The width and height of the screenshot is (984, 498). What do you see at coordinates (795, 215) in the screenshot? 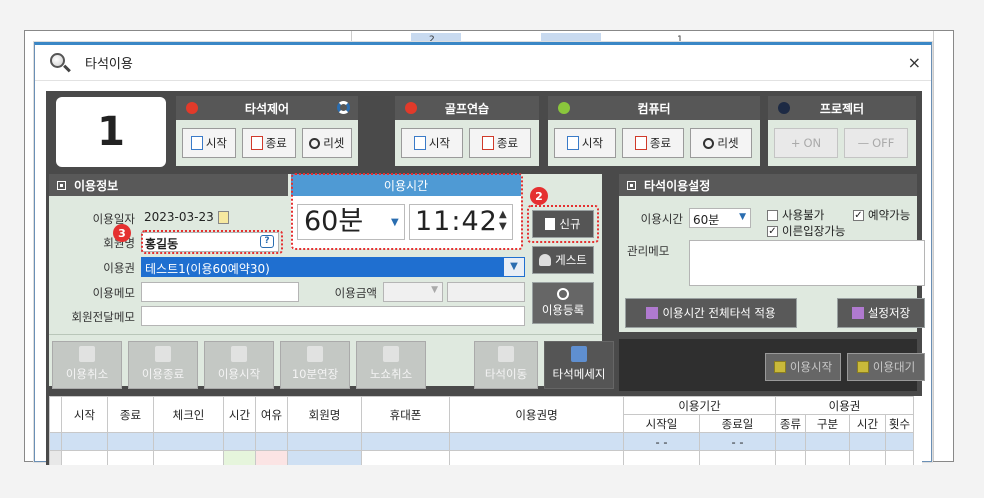
I see `unavailable-checkbox: 사용불가` at bounding box center [795, 215].